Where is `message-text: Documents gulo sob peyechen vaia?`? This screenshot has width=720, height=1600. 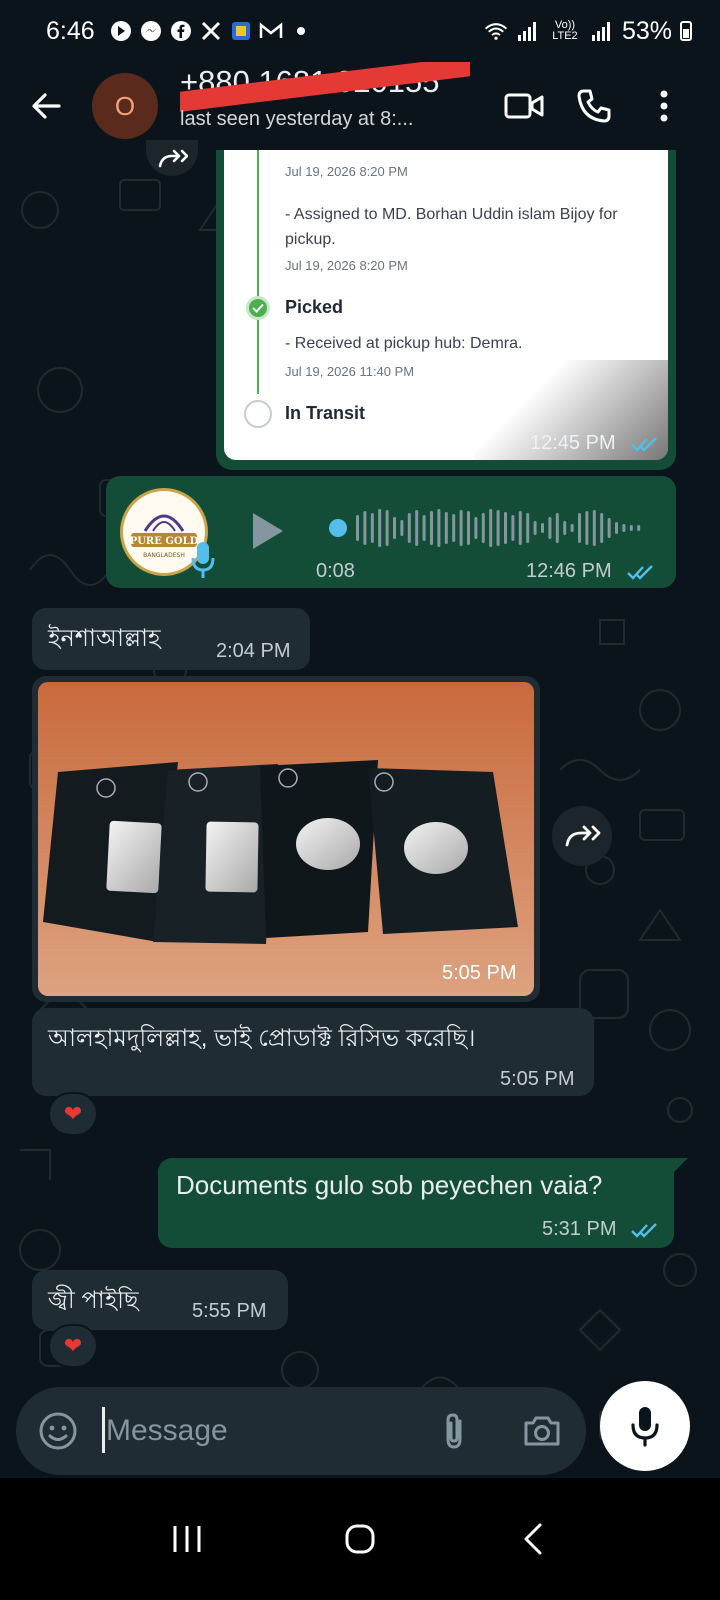 message-text: Documents gulo sob peyechen vaia? is located at coordinates (389, 1185).